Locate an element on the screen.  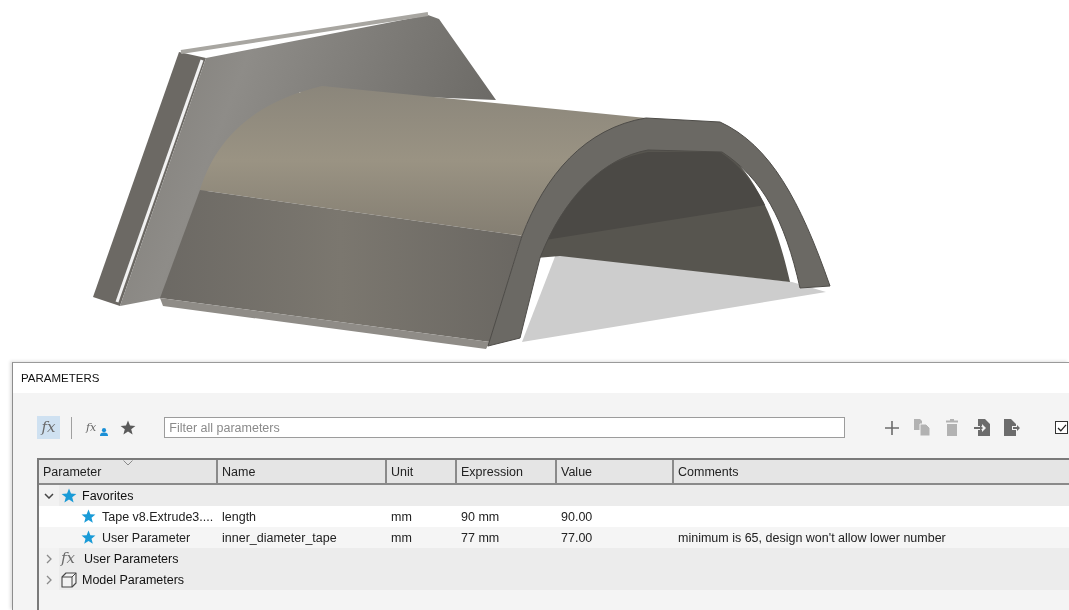
column-header: Parameter is located at coordinates (128, 471).